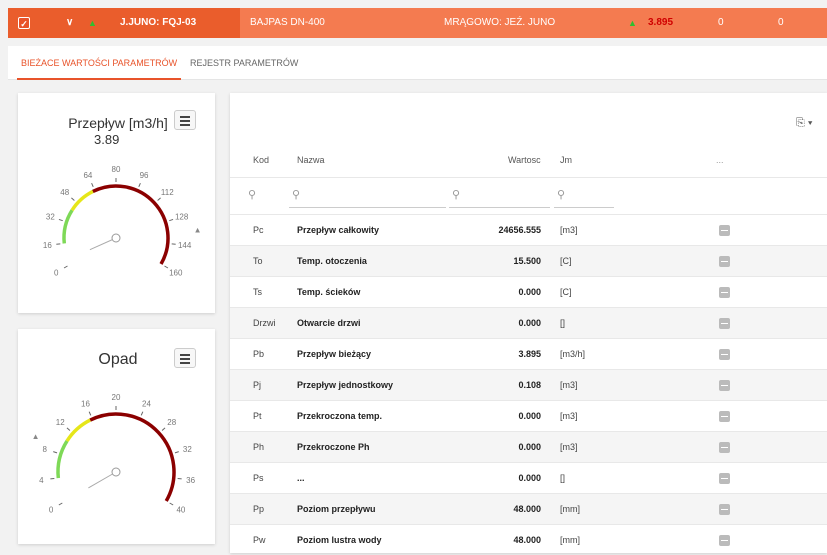 The image size is (827, 555). I want to click on gauge-tick-label: 24, so click(146, 403).